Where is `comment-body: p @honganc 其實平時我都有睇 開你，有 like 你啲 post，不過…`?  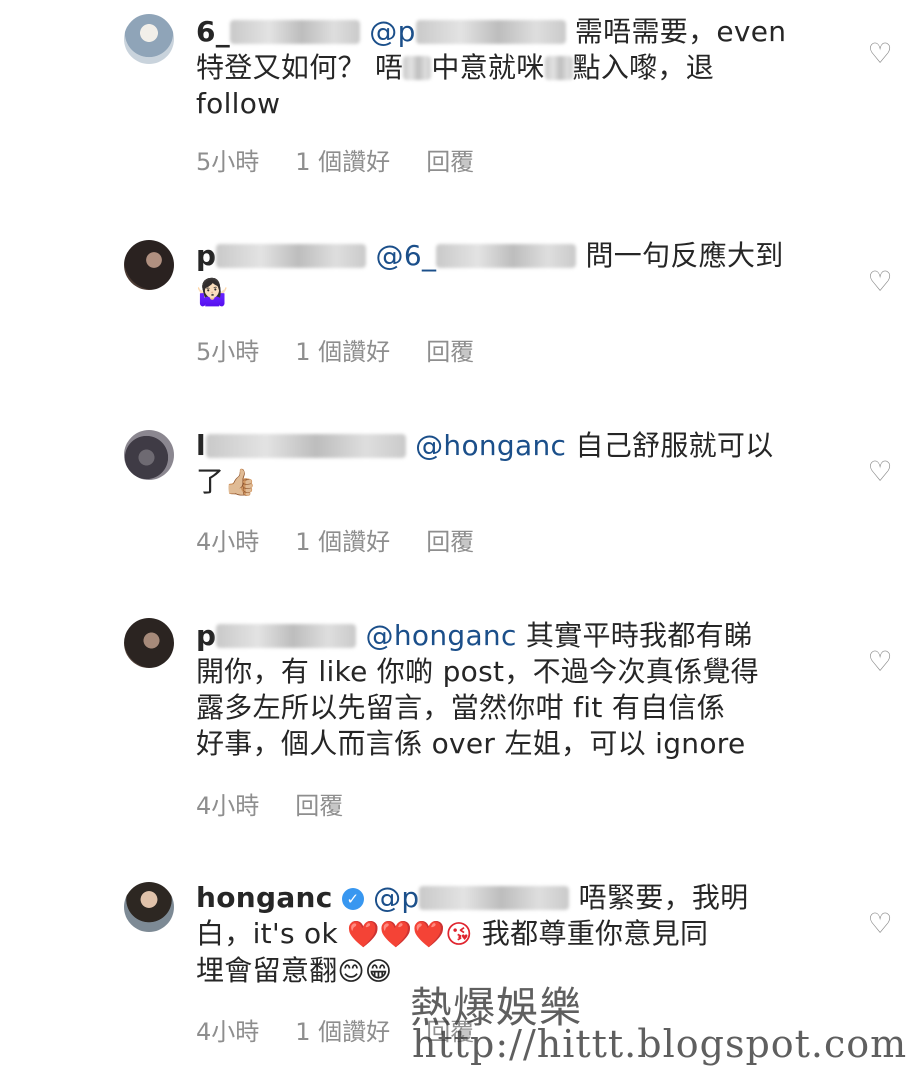
comment-body: p @honganc 其實平時我都有睇 開你，有 like 你啲 post，不過… is located at coordinates (516, 690).